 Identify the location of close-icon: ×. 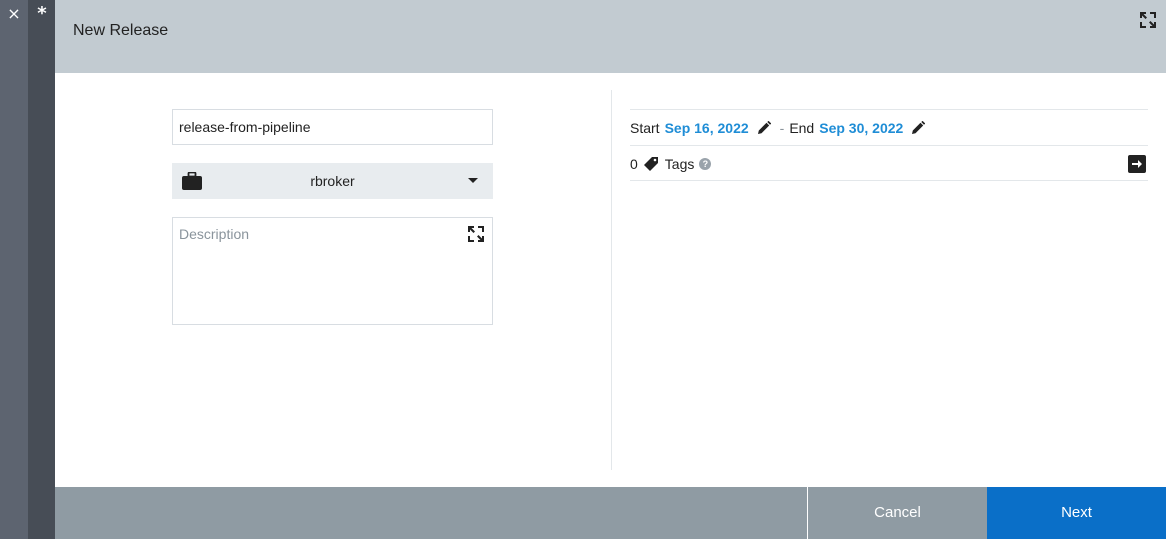
(14, 14).